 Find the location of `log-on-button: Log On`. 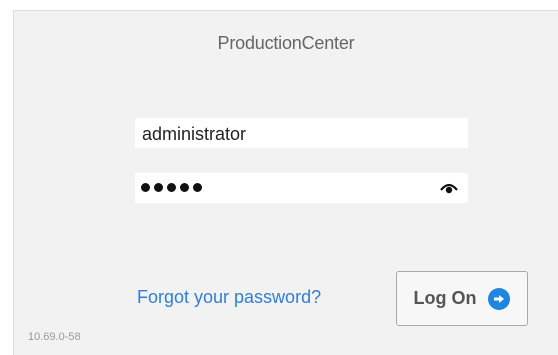

log-on-button: Log On is located at coordinates (462, 298).